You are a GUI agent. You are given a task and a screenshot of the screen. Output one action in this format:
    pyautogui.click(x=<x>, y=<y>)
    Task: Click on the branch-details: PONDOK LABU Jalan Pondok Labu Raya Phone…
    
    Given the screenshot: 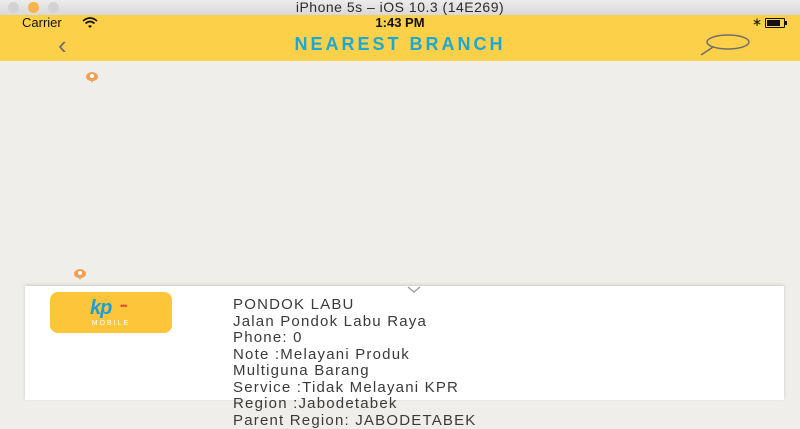 What is the action you would take?
    pyautogui.click(x=355, y=363)
    